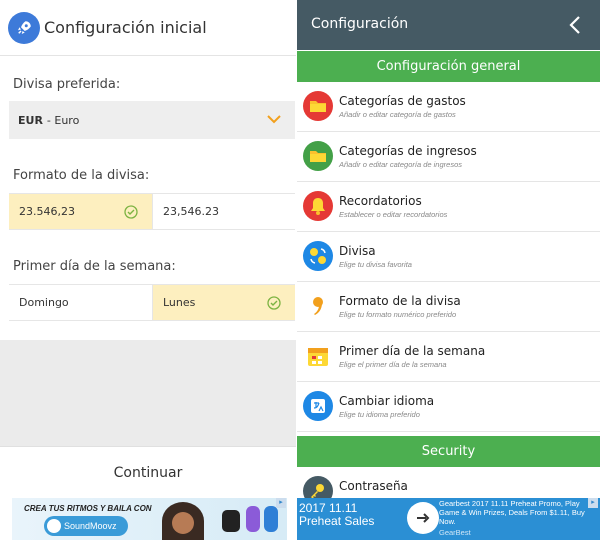  I want to click on first-weekday-options: Domingo Lunes, so click(152, 302).